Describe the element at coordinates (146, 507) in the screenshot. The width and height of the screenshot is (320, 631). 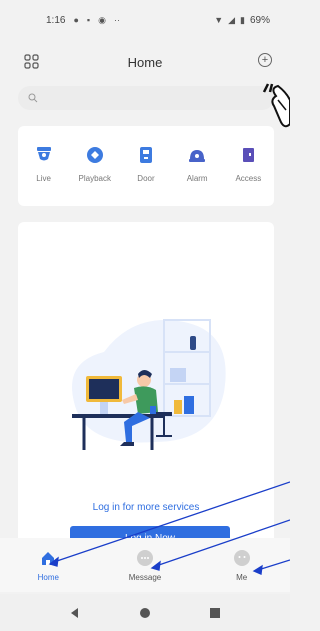
I see `login-prompt: Log in for more services` at that location.